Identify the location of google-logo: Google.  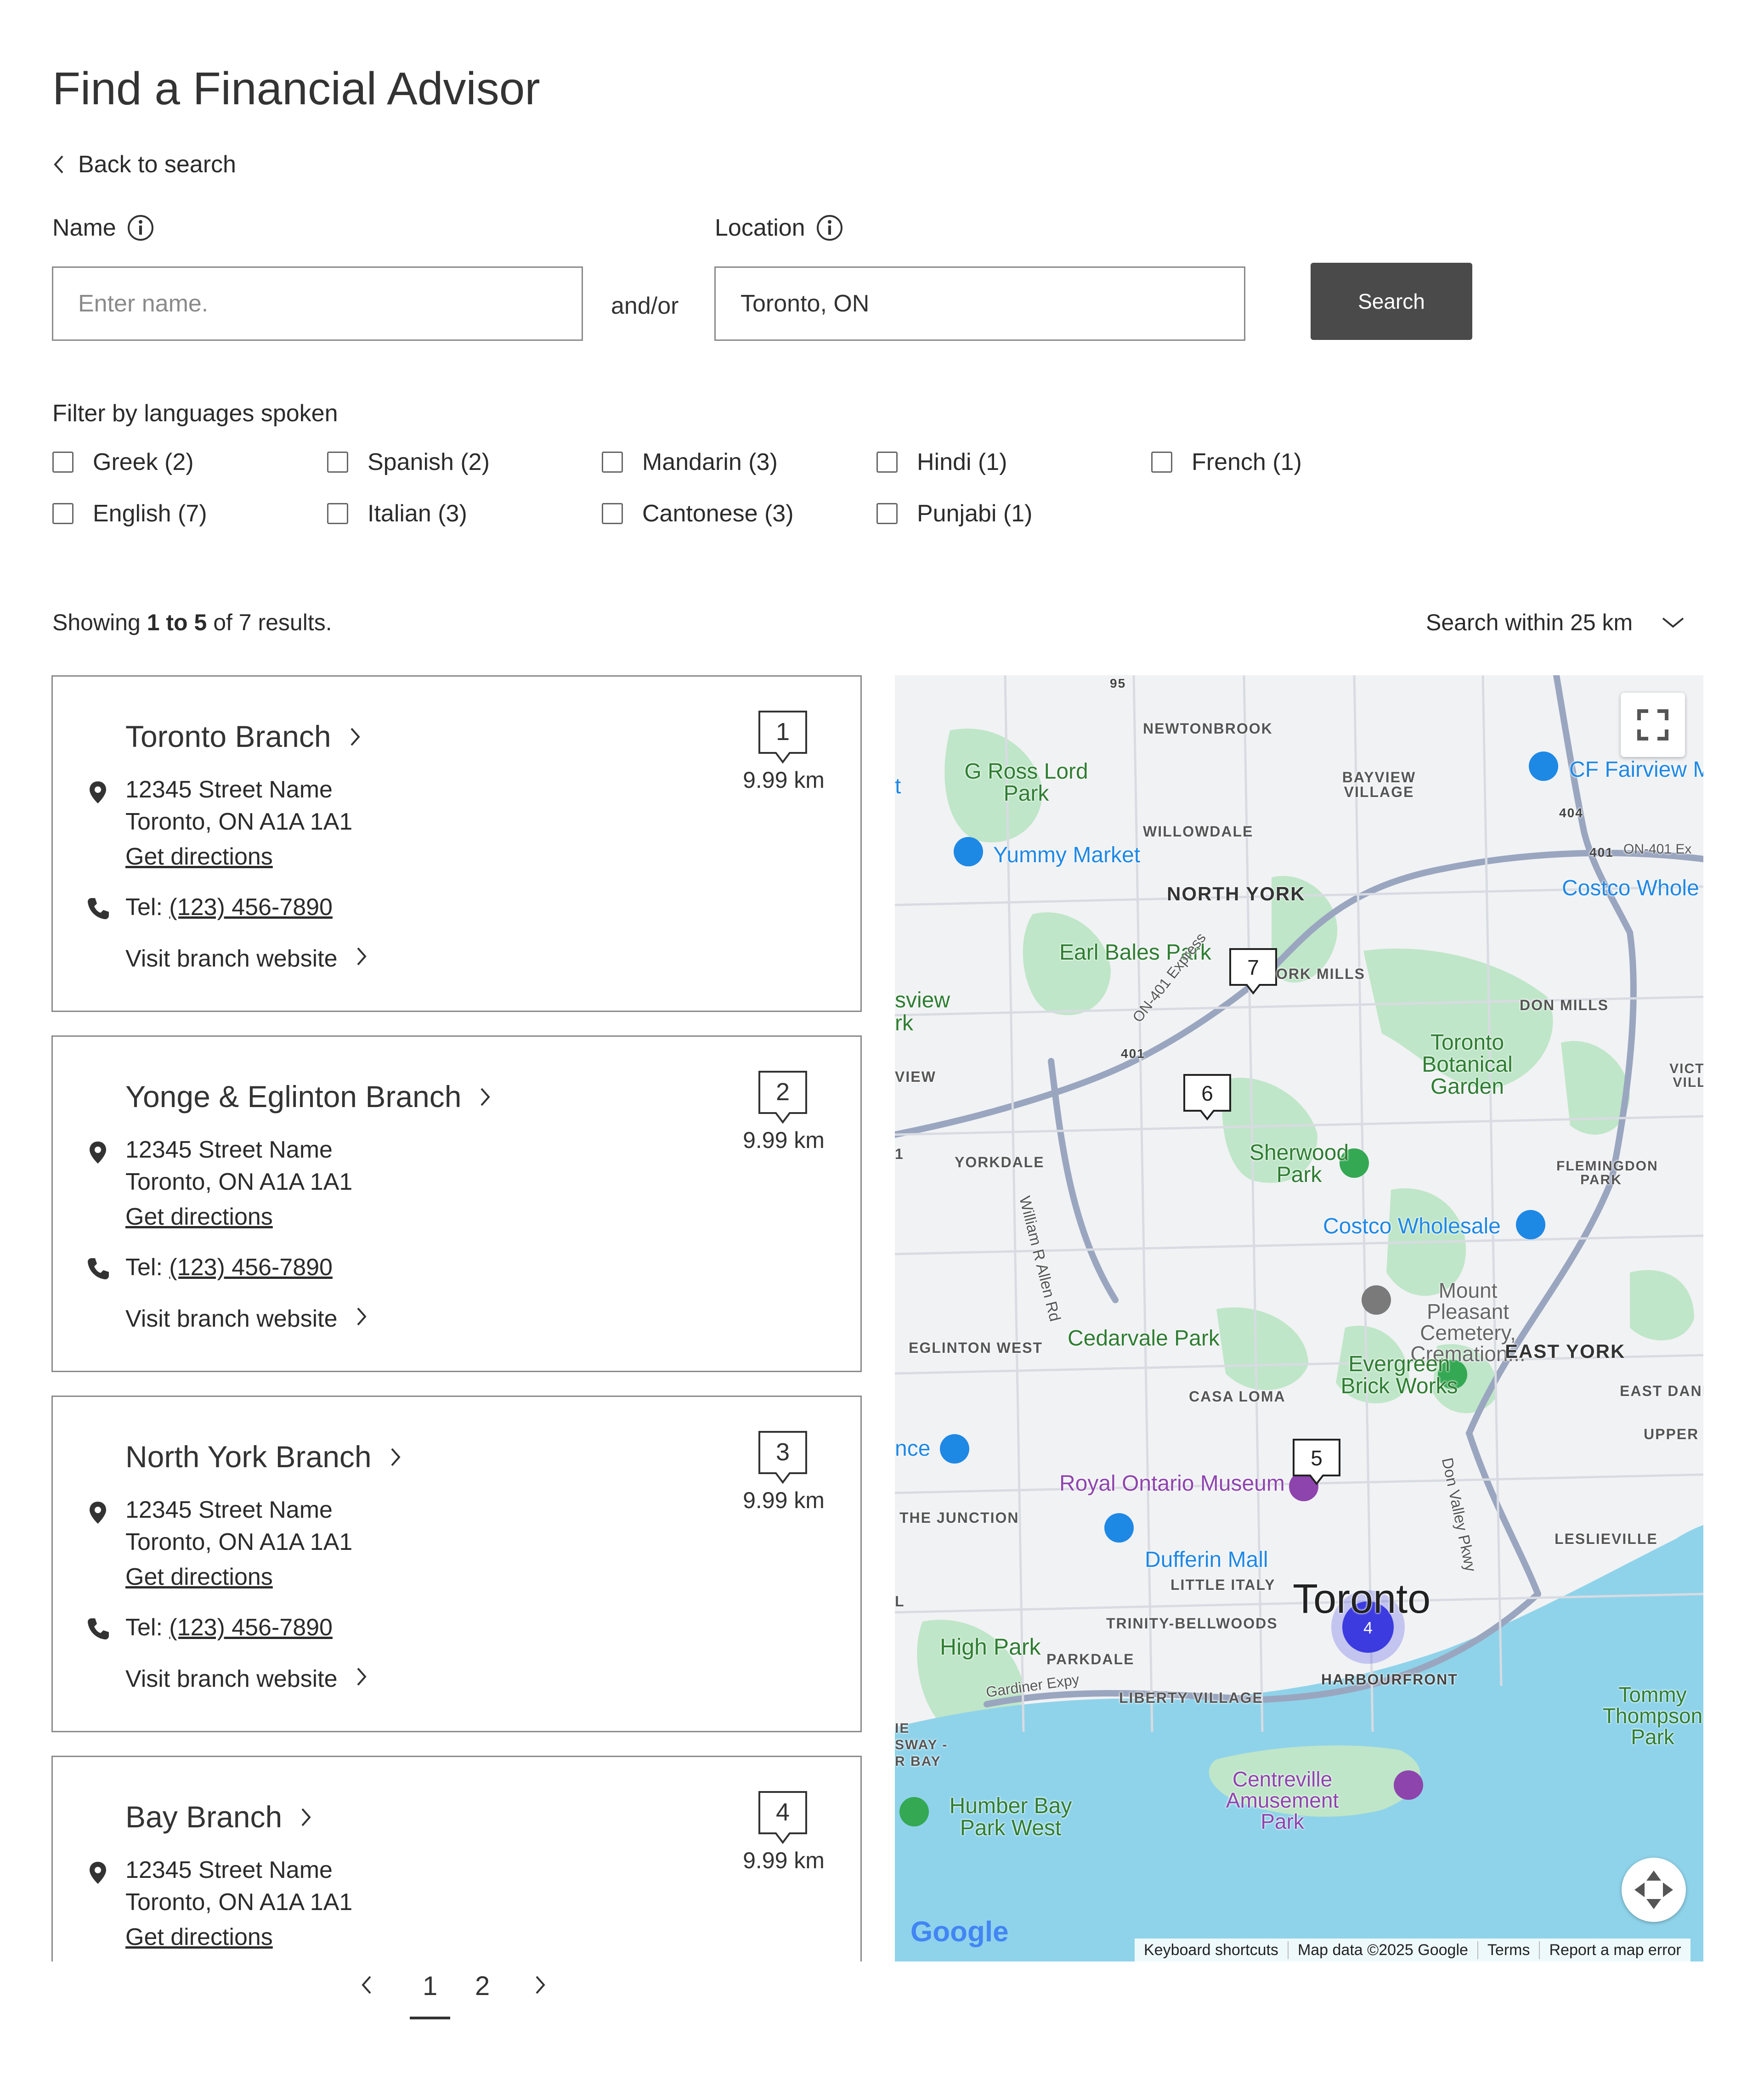
(960, 1932).